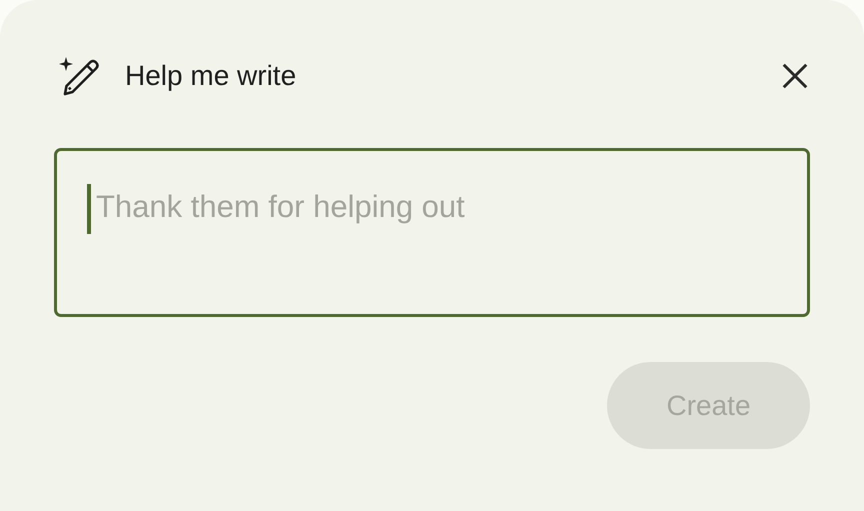 The width and height of the screenshot is (864, 511). I want to click on dialog-title: Help me write, so click(211, 76).